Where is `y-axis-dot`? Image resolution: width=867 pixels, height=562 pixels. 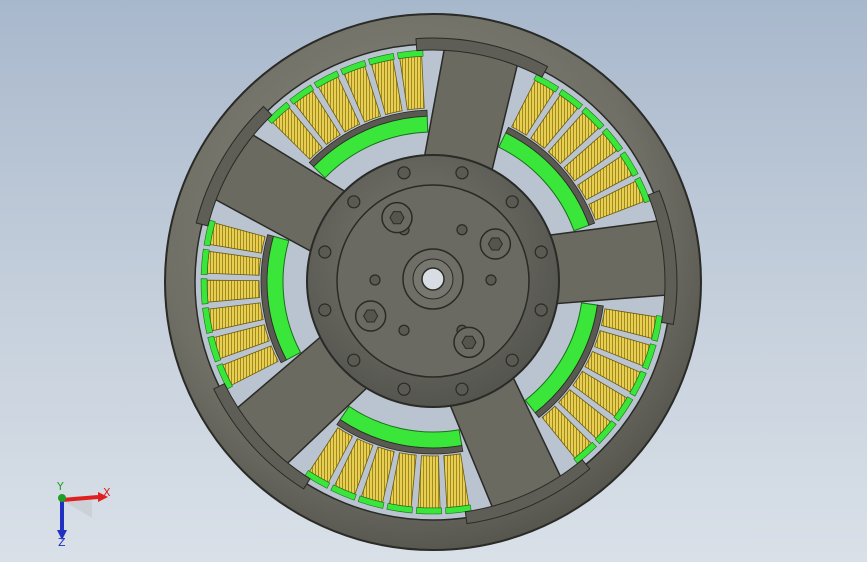 y-axis-dot is located at coordinates (62, 498).